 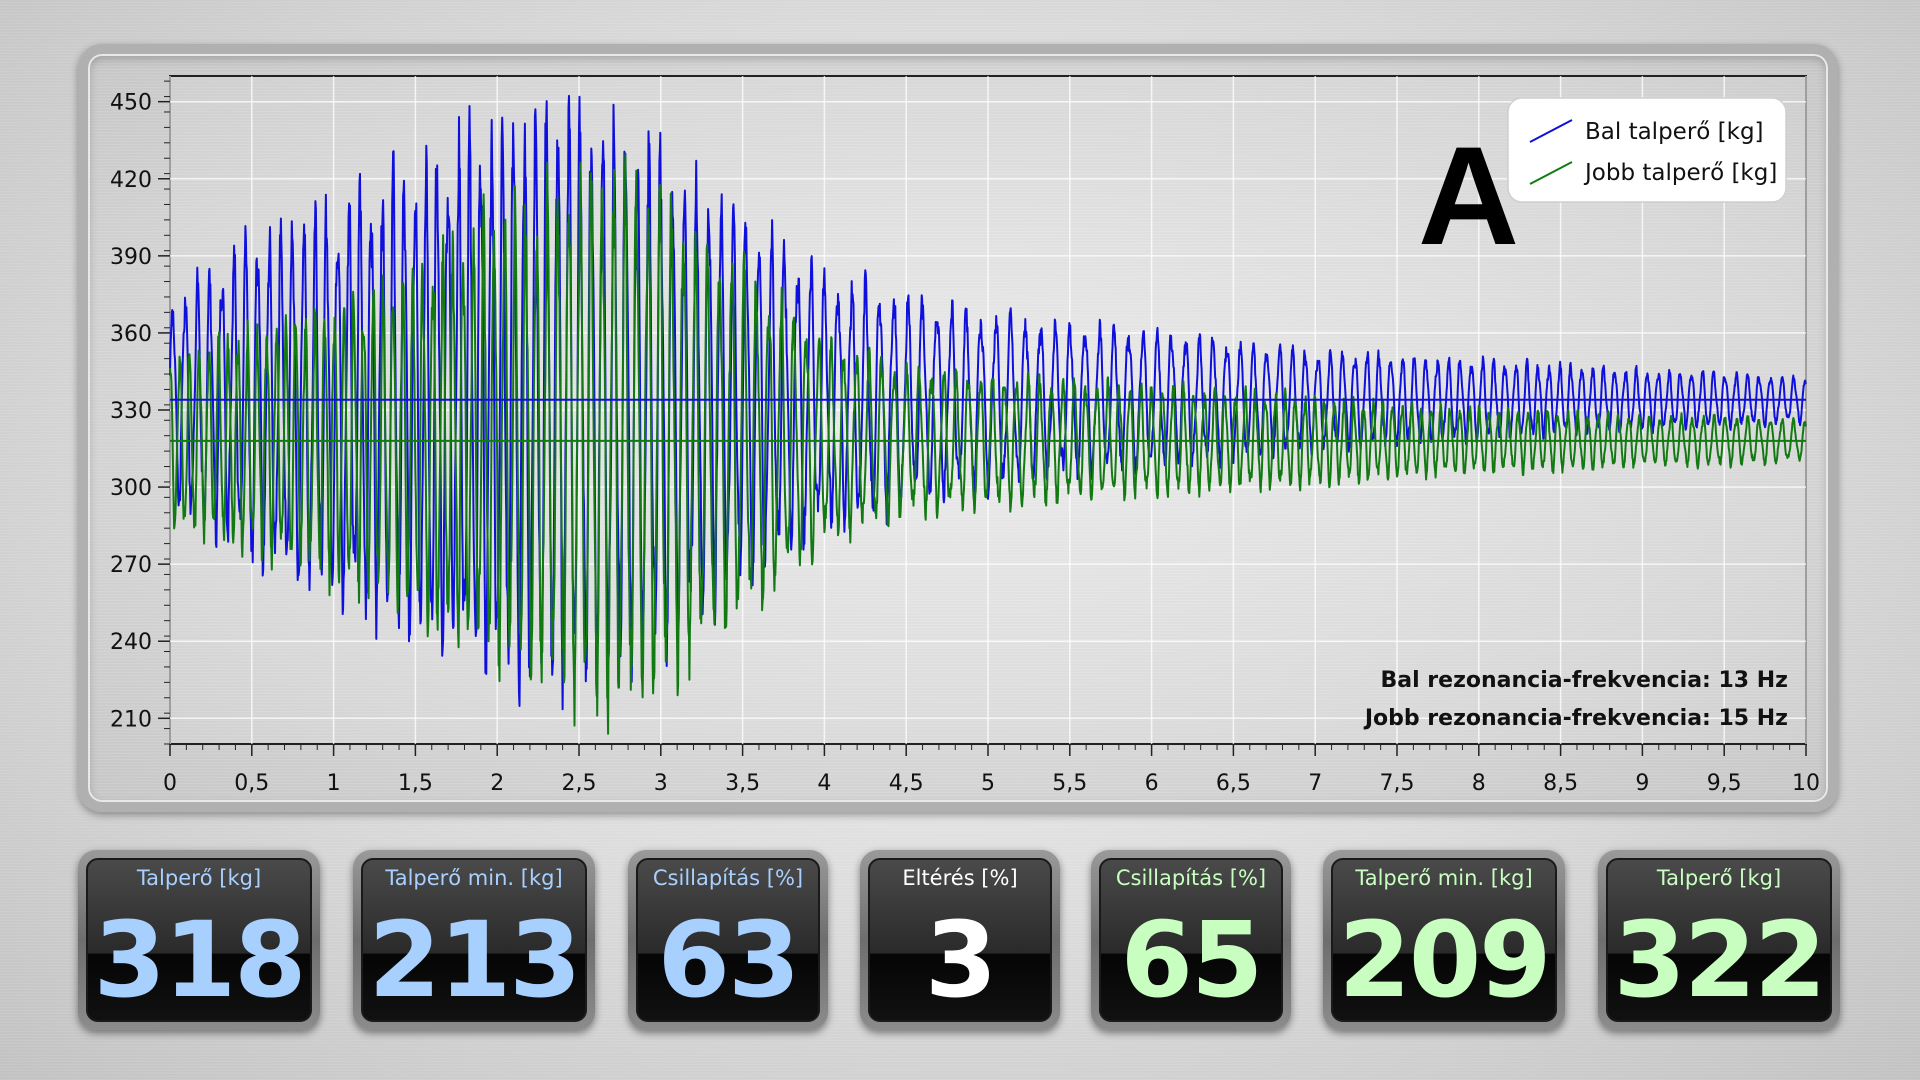 What do you see at coordinates (334, 783) in the screenshot?
I see `x-tick-label: 1` at bounding box center [334, 783].